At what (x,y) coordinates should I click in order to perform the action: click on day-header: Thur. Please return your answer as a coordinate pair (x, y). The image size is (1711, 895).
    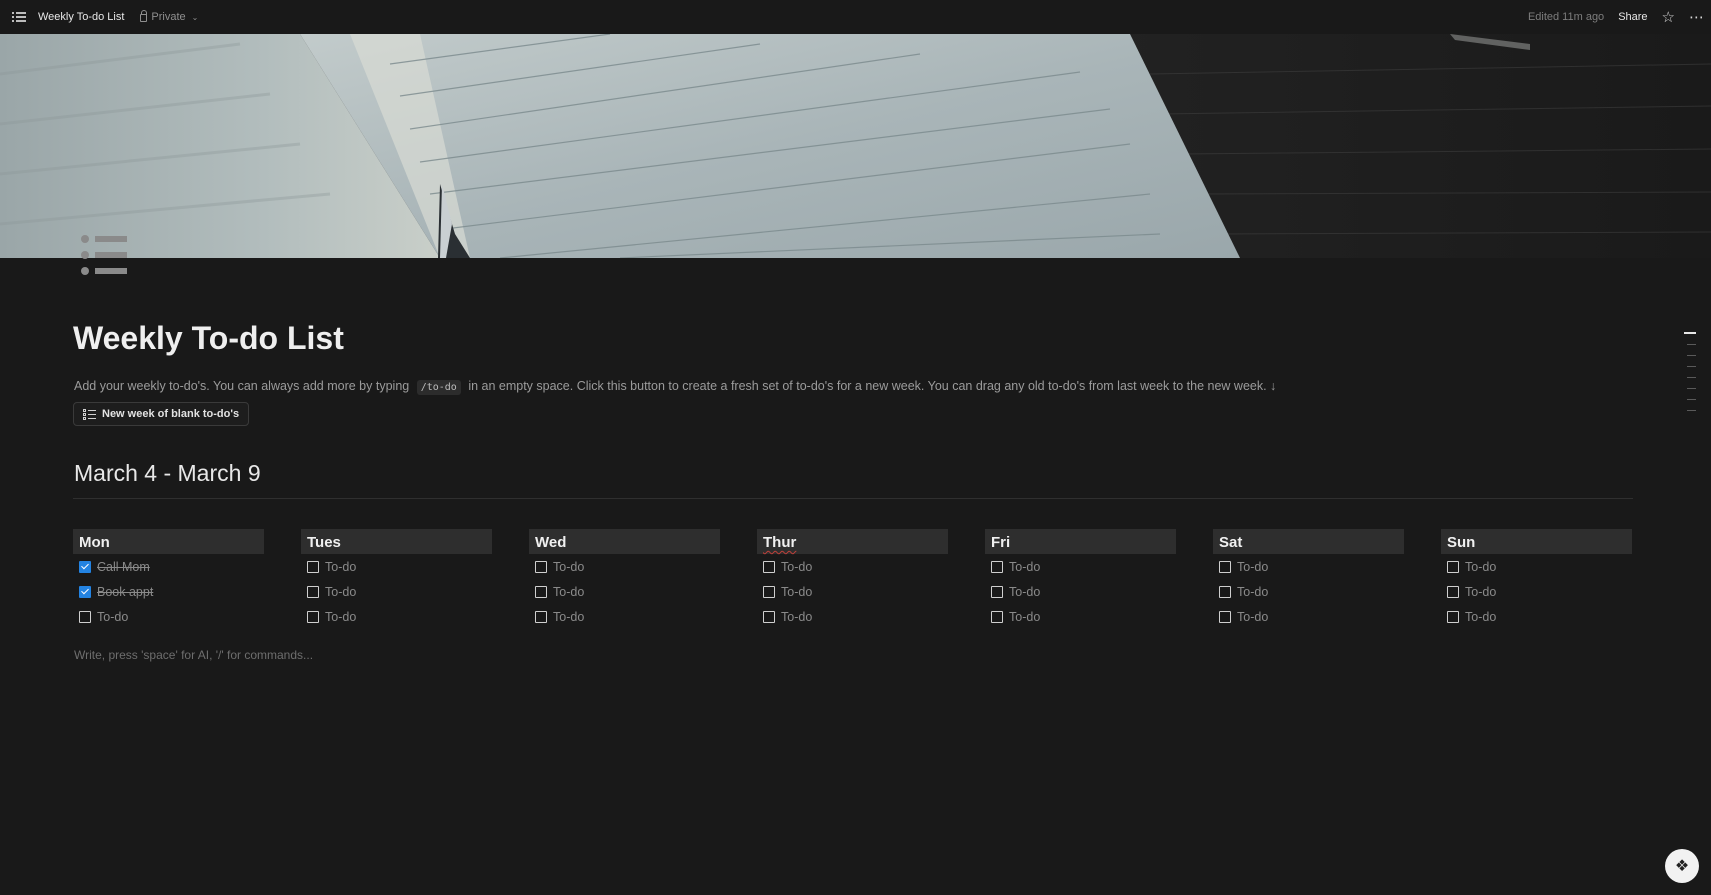
    Looking at the image, I should click on (852, 541).